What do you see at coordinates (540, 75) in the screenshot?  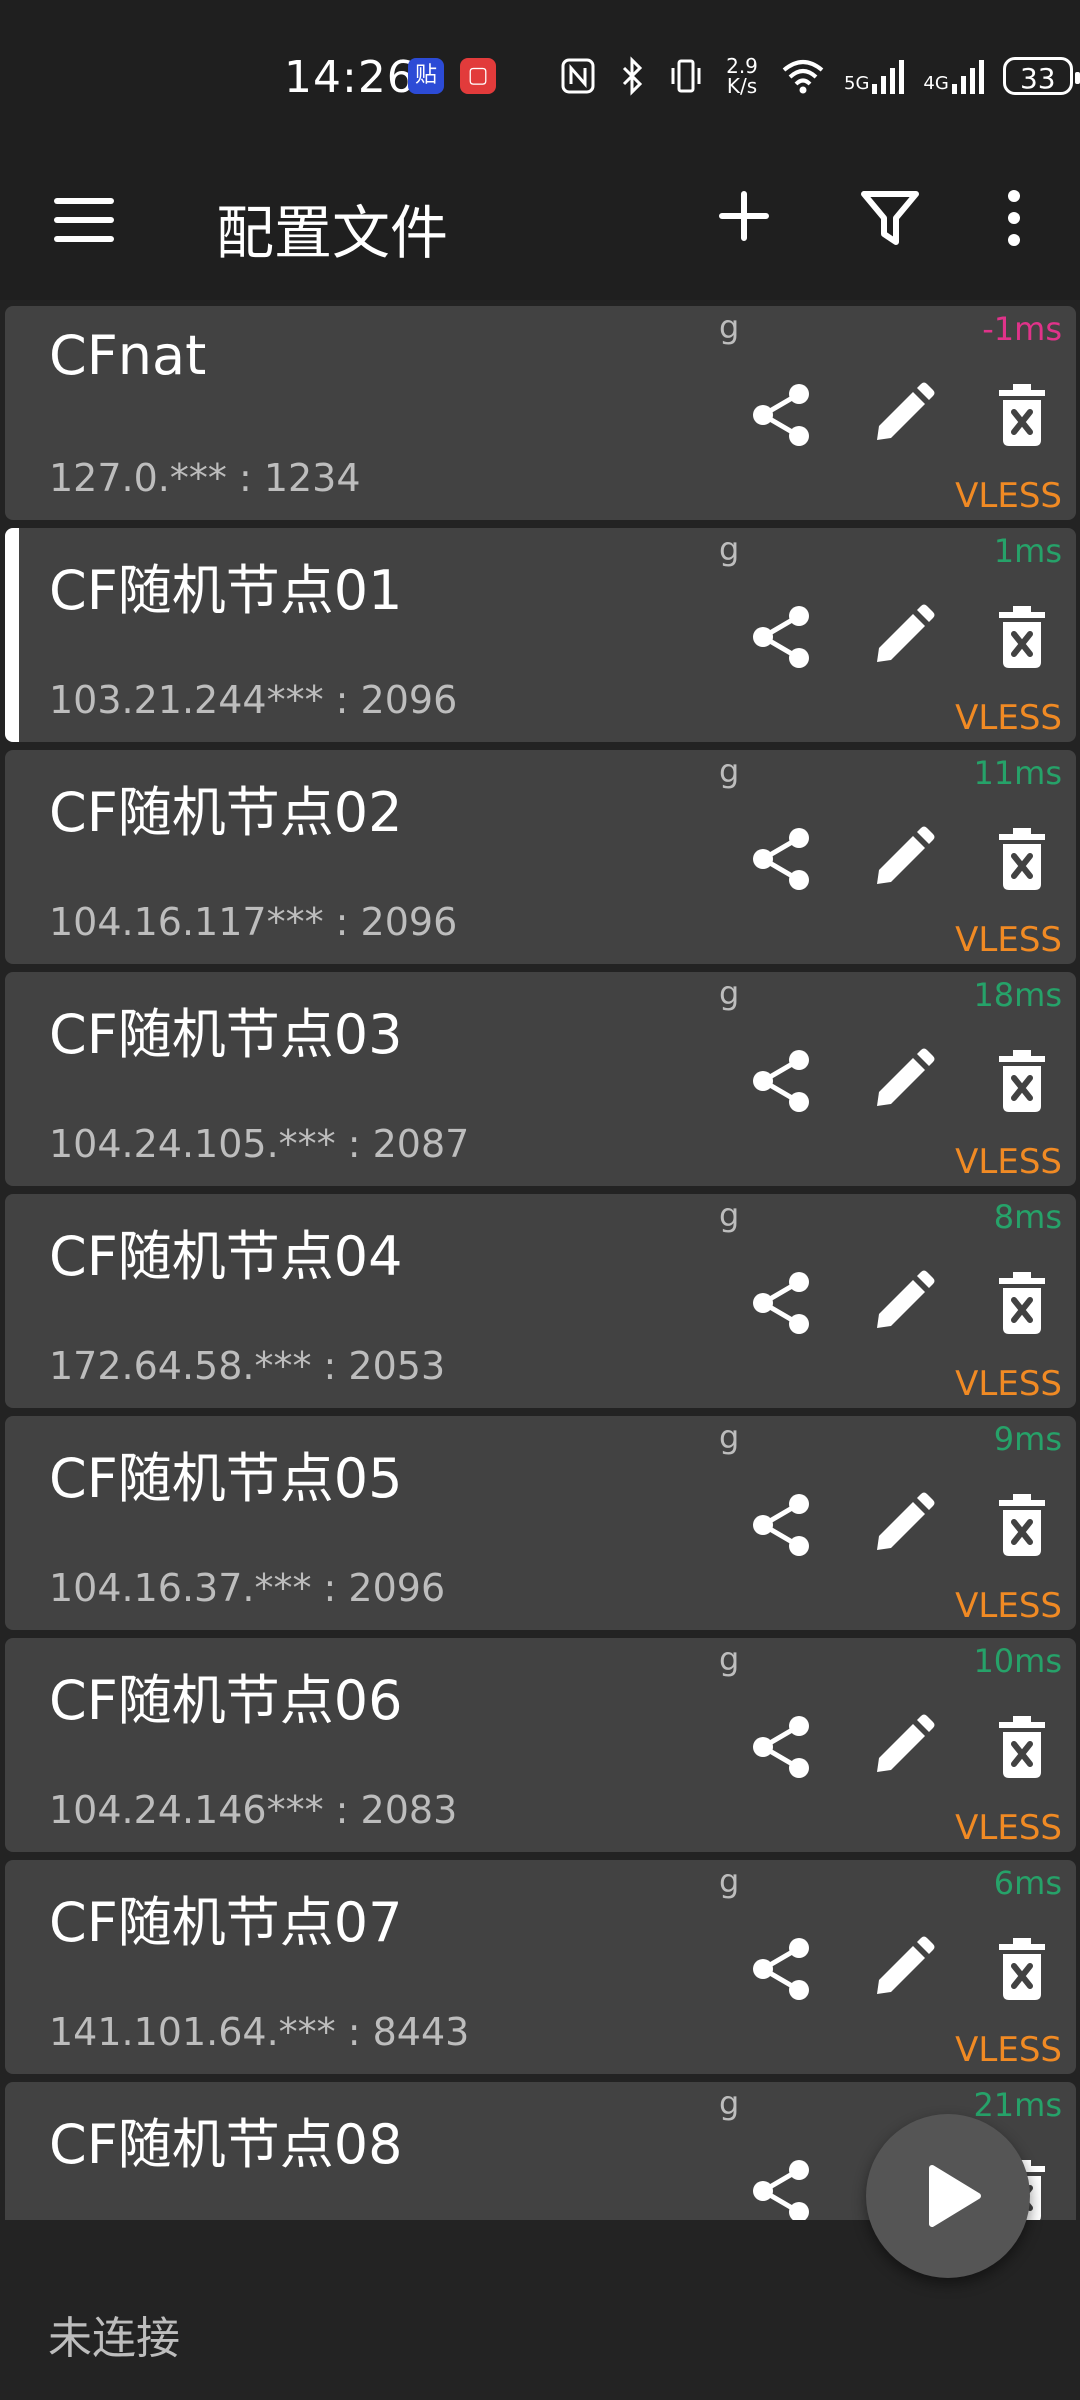 I see `status-bar: 14:26 贴 ▢ 2.9 K/s 5G 4G 33` at bounding box center [540, 75].